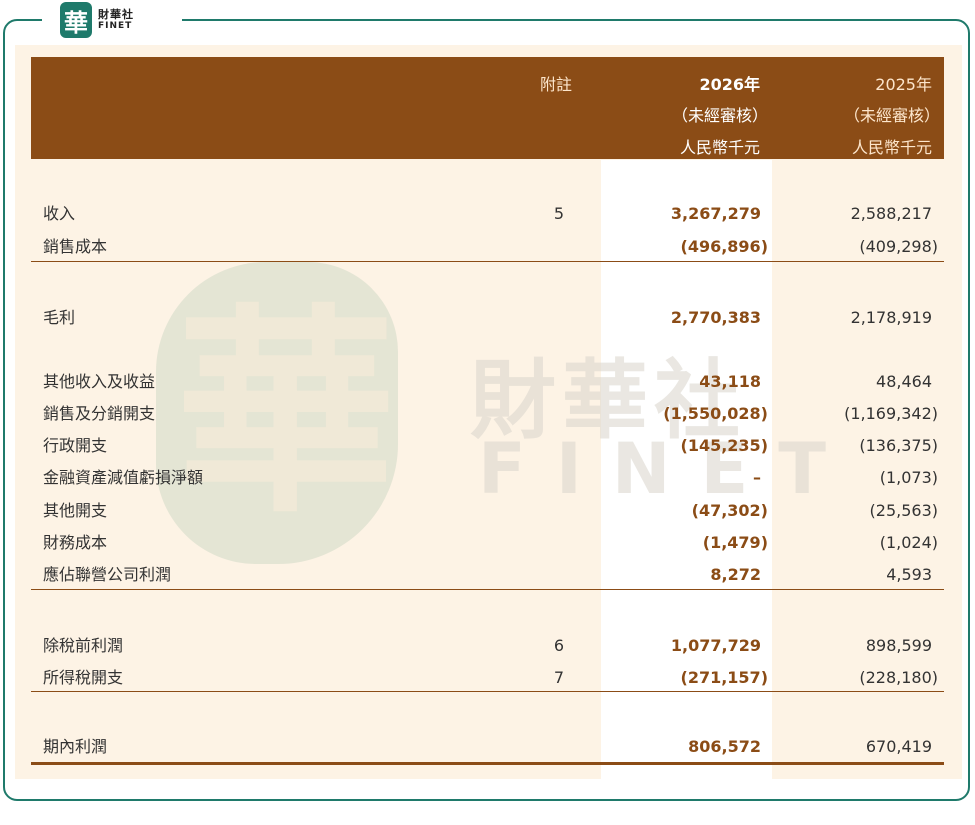 The width and height of the screenshot is (975, 825). Describe the element at coordinates (903, 510) in the screenshot. I see `row-previous: (25,563)` at that location.